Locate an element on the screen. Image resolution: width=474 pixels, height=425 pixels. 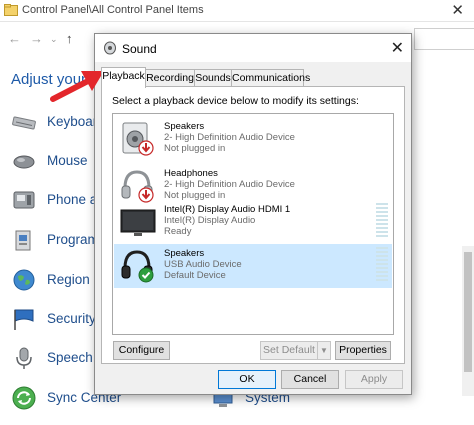
device-status: Not plugged in is located at coordinates (195, 148).